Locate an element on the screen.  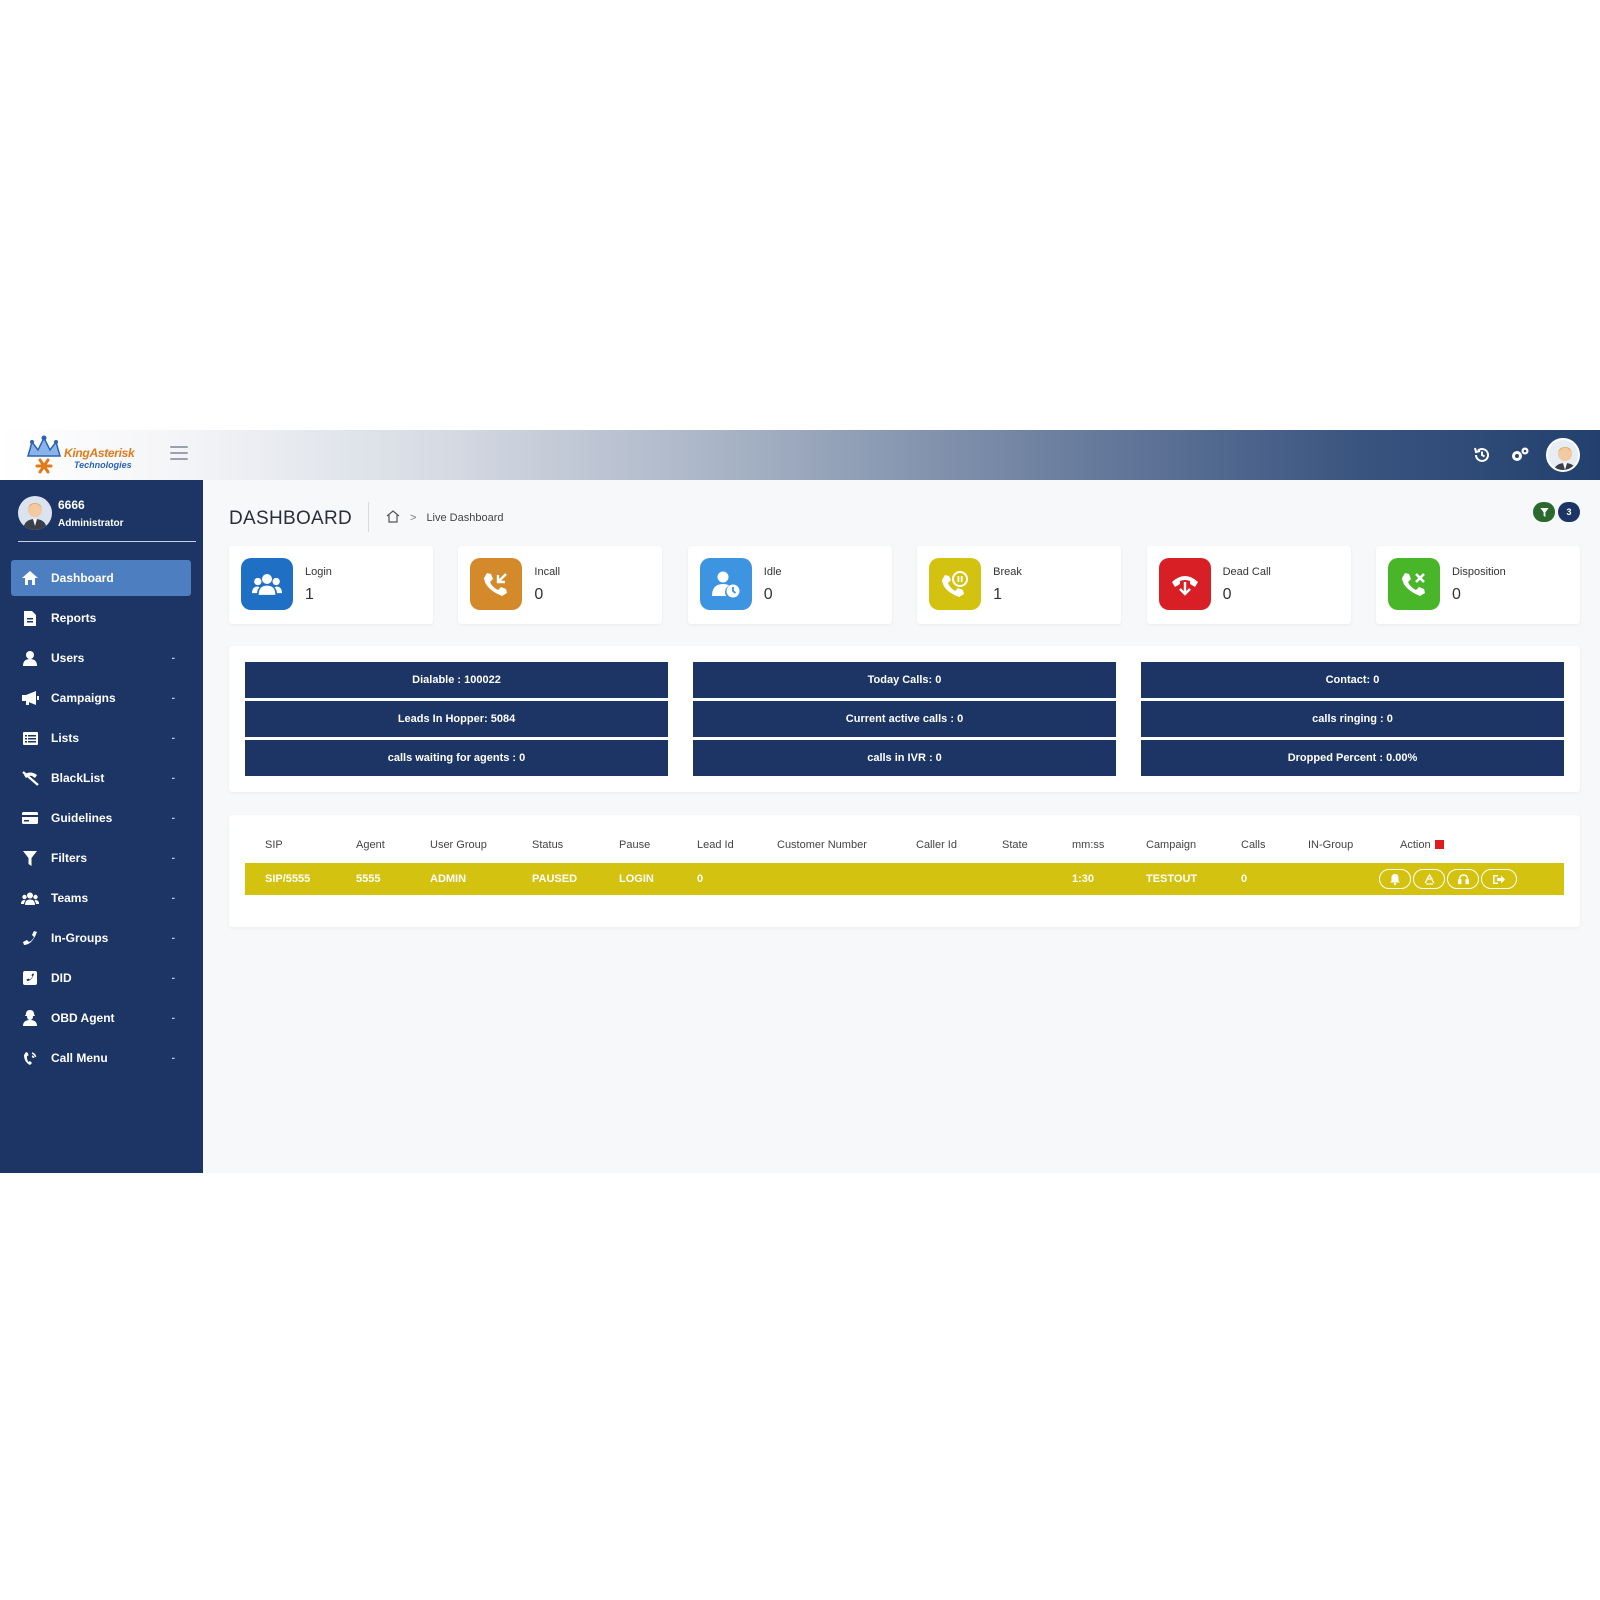
sidebar-item-guidelines: Guidelines - is located at coordinates (101, 818).